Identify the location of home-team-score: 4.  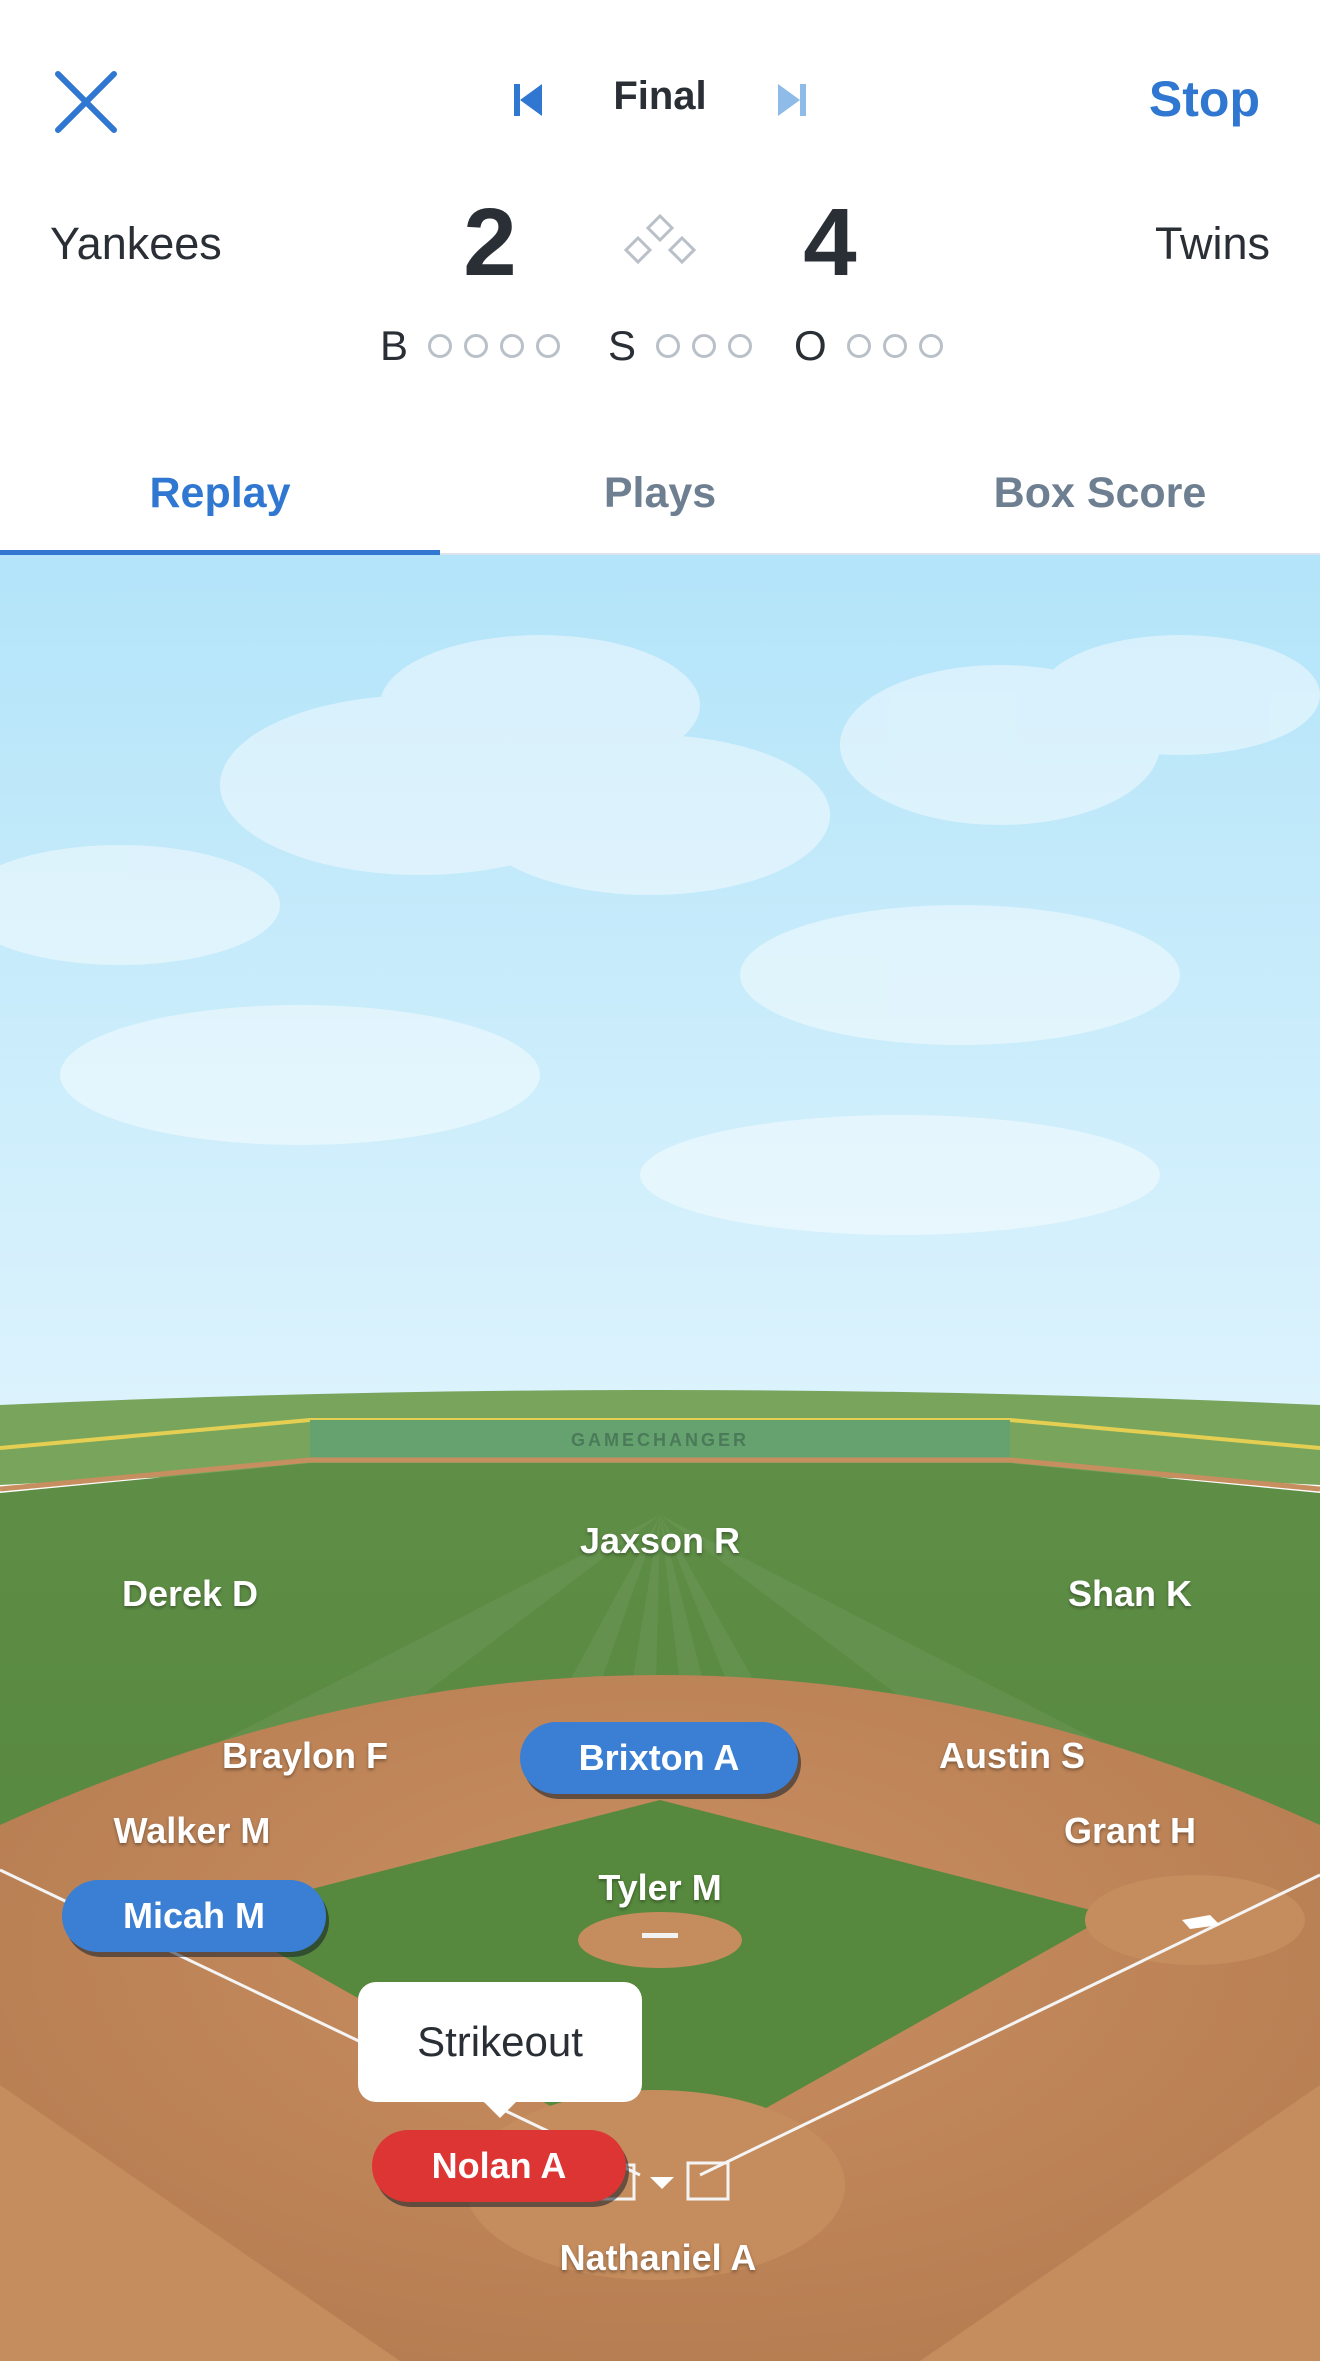
(830, 242).